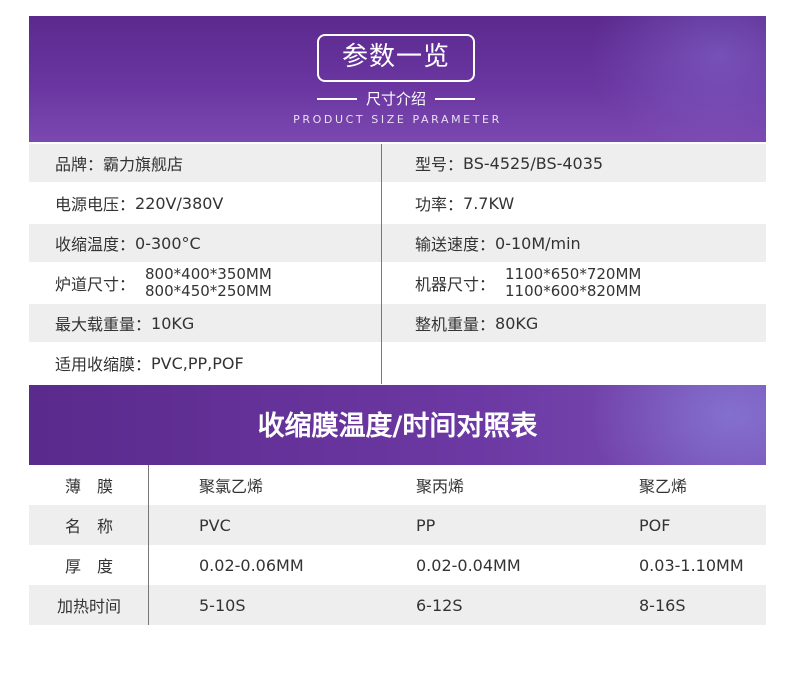 This screenshot has height=682, width=790. Describe the element at coordinates (426, 525) in the screenshot. I see `table-cell: PP` at that location.